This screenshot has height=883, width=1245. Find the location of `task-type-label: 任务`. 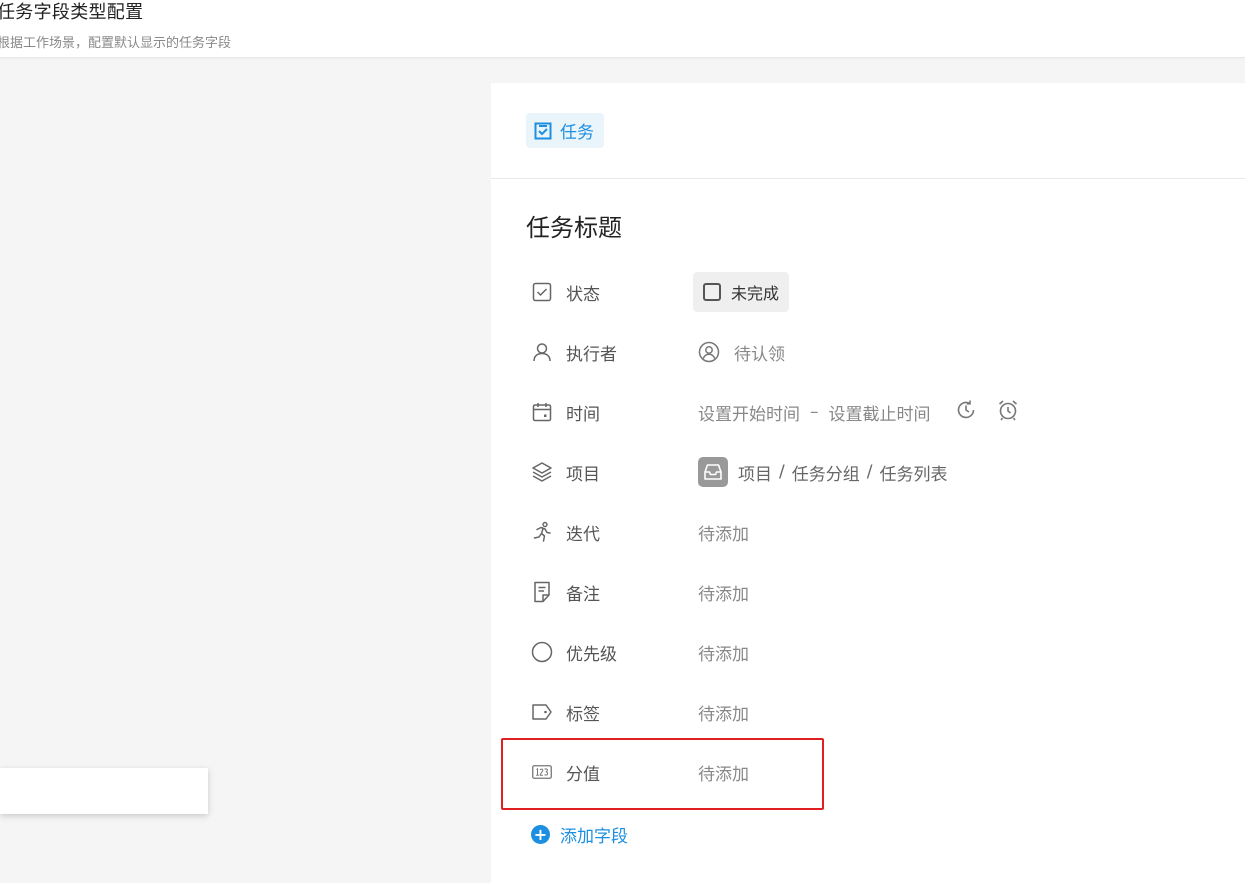

task-type-label: 任务 is located at coordinates (577, 133).